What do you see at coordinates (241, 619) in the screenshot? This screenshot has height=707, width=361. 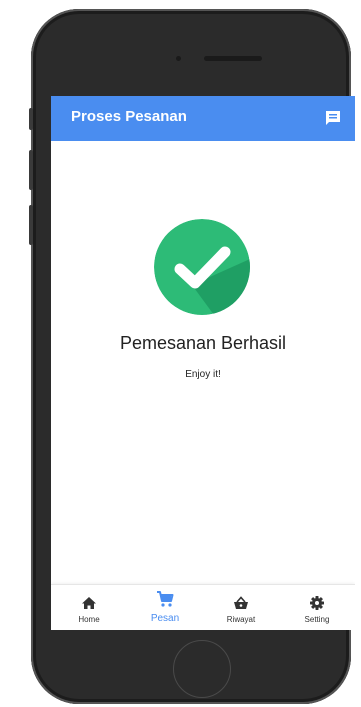 I see `nav-label-riwayat: Riwayat` at bounding box center [241, 619].